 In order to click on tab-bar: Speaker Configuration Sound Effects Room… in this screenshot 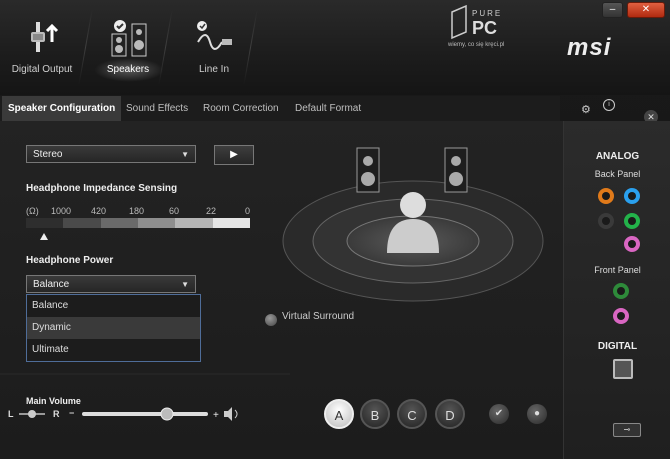, I will do `click(280, 108)`.